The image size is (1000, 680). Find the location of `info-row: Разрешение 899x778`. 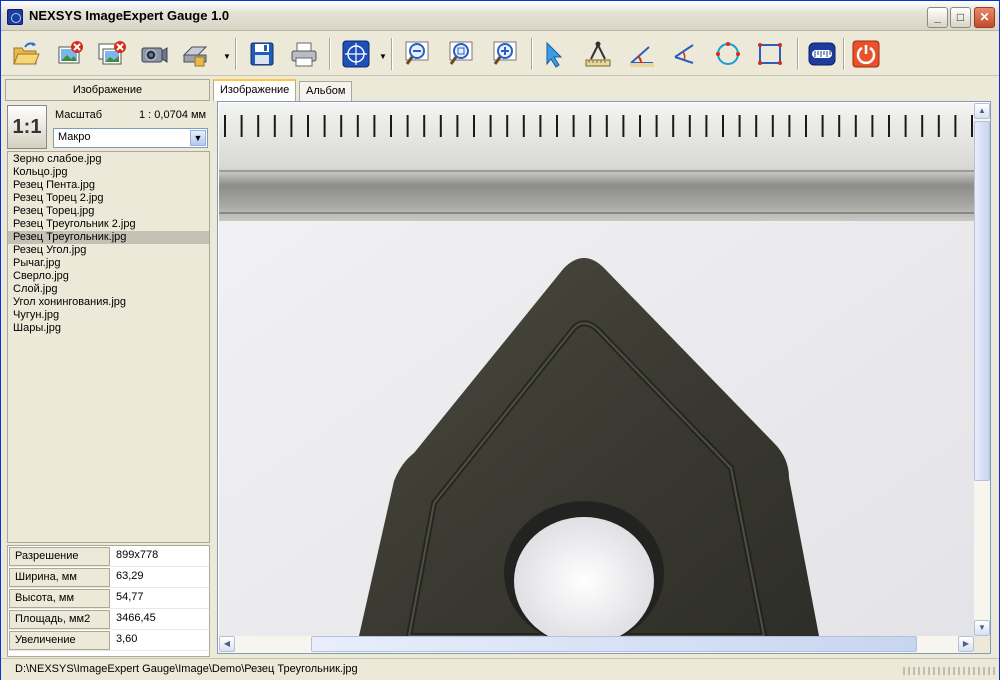

info-row: Разрешение 899x778 is located at coordinates (108, 556).